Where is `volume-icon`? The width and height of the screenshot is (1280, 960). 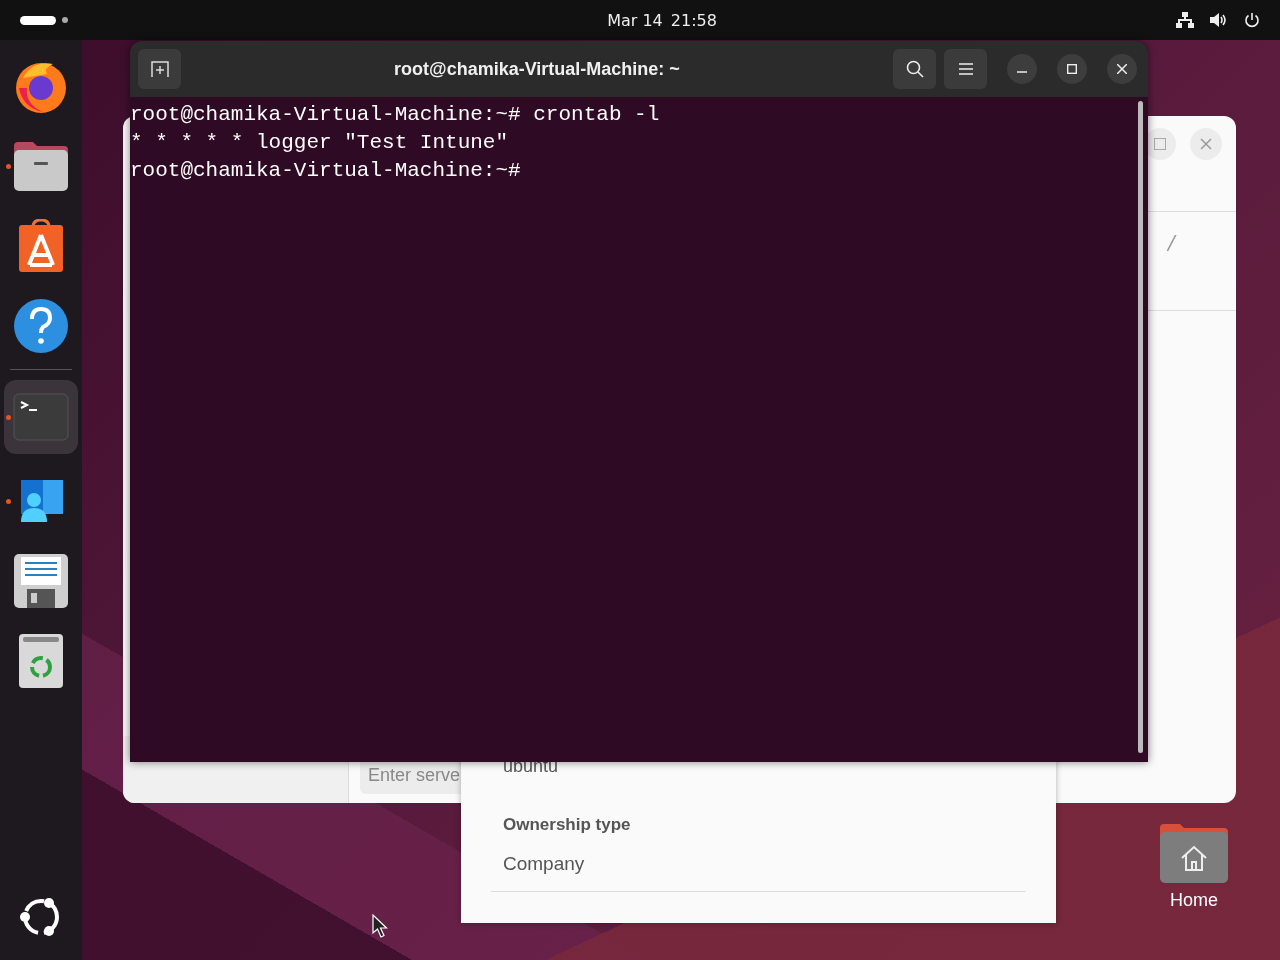 volume-icon is located at coordinates (1219, 20).